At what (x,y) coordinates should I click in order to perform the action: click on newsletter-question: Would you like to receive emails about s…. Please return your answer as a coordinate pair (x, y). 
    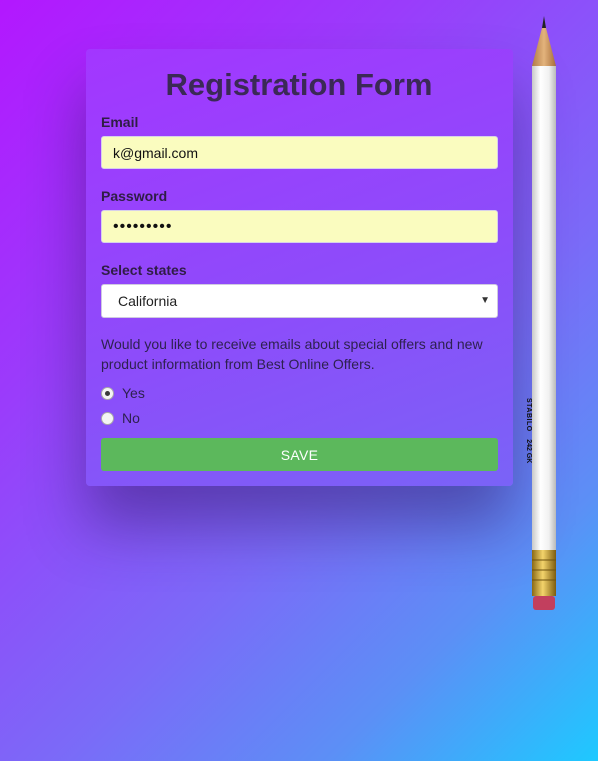
    Looking at the image, I should click on (292, 354).